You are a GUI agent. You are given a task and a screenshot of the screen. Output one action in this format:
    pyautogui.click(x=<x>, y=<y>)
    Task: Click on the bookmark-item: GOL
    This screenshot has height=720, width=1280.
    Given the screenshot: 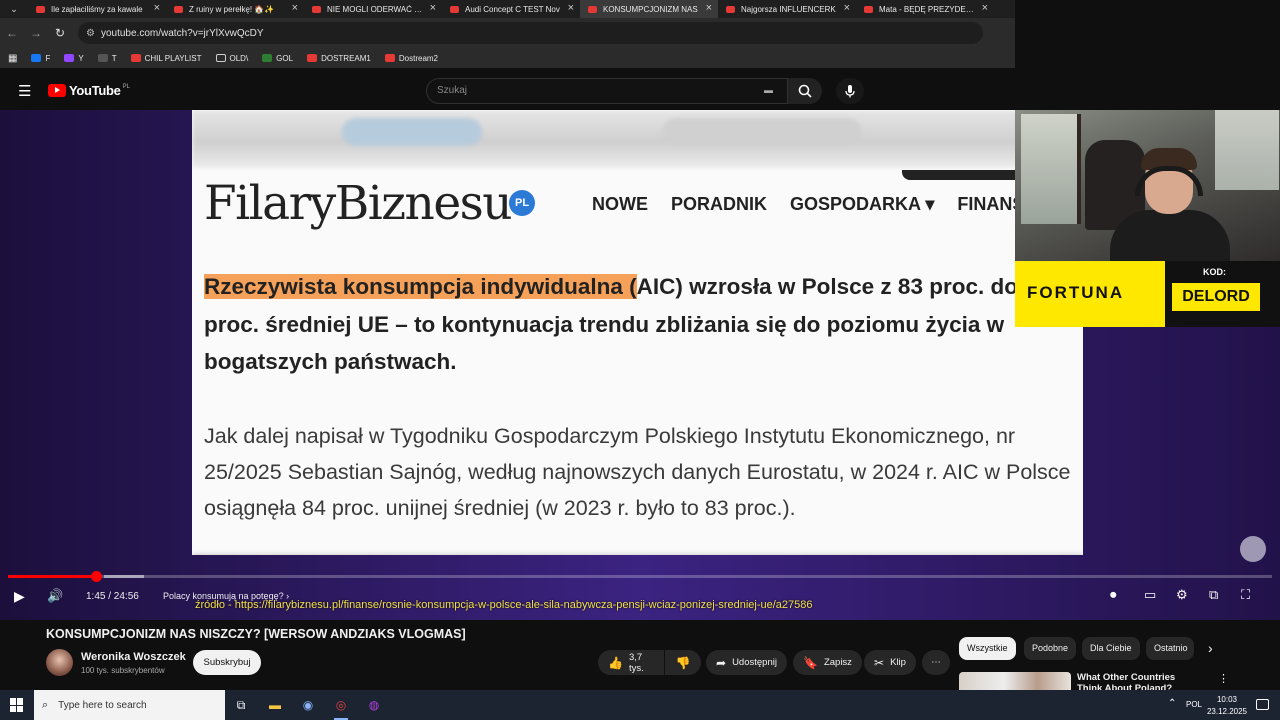 What is the action you would take?
    pyautogui.click(x=277, y=58)
    